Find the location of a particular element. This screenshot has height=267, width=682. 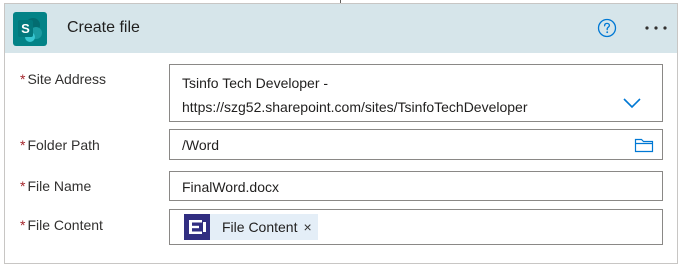

site-address-value-line1: Tsinfo Tech Developer - is located at coordinates (255, 83).